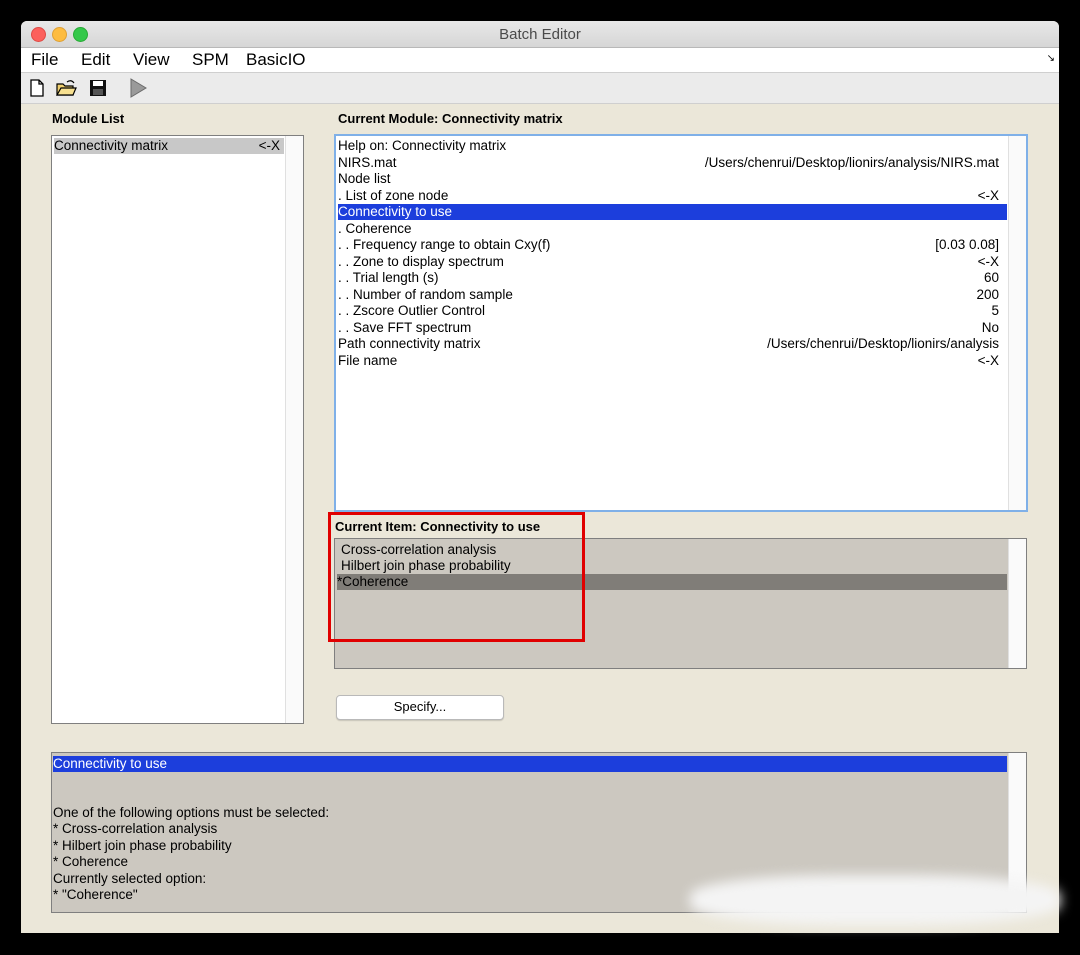  I want to click on menu-edit: Edit, so click(95, 60).